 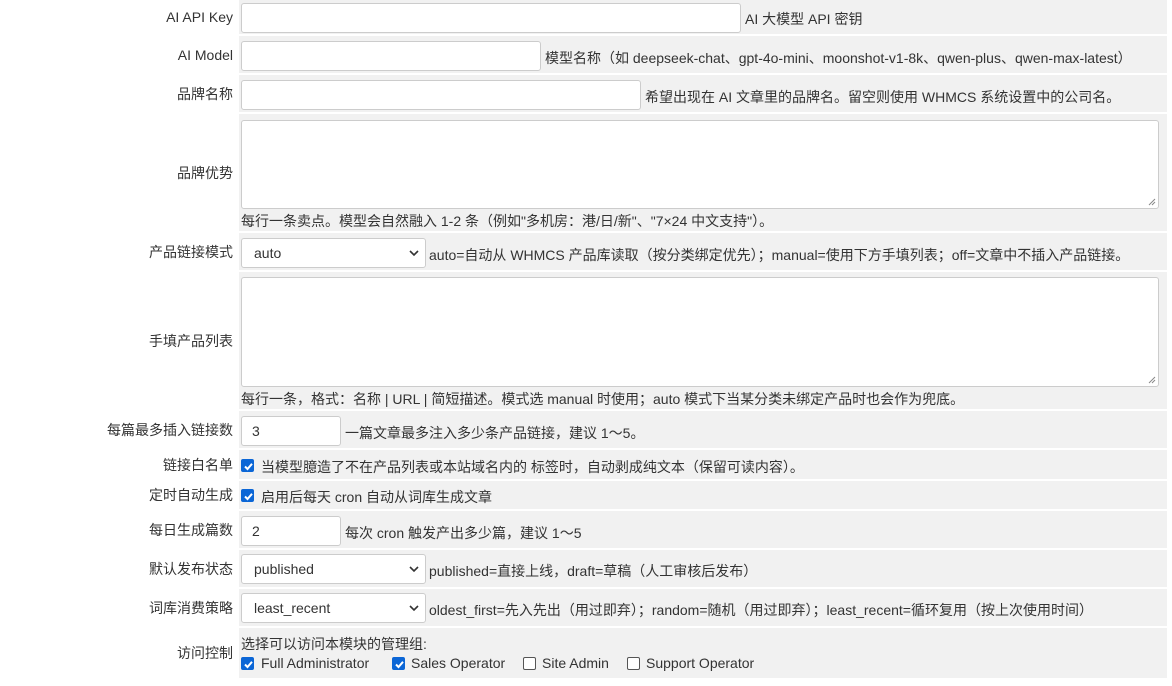 What do you see at coordinates (633, 663) in the screenshot?
I see `group-checkbox-support-operator` at bounding box center [633, 663].